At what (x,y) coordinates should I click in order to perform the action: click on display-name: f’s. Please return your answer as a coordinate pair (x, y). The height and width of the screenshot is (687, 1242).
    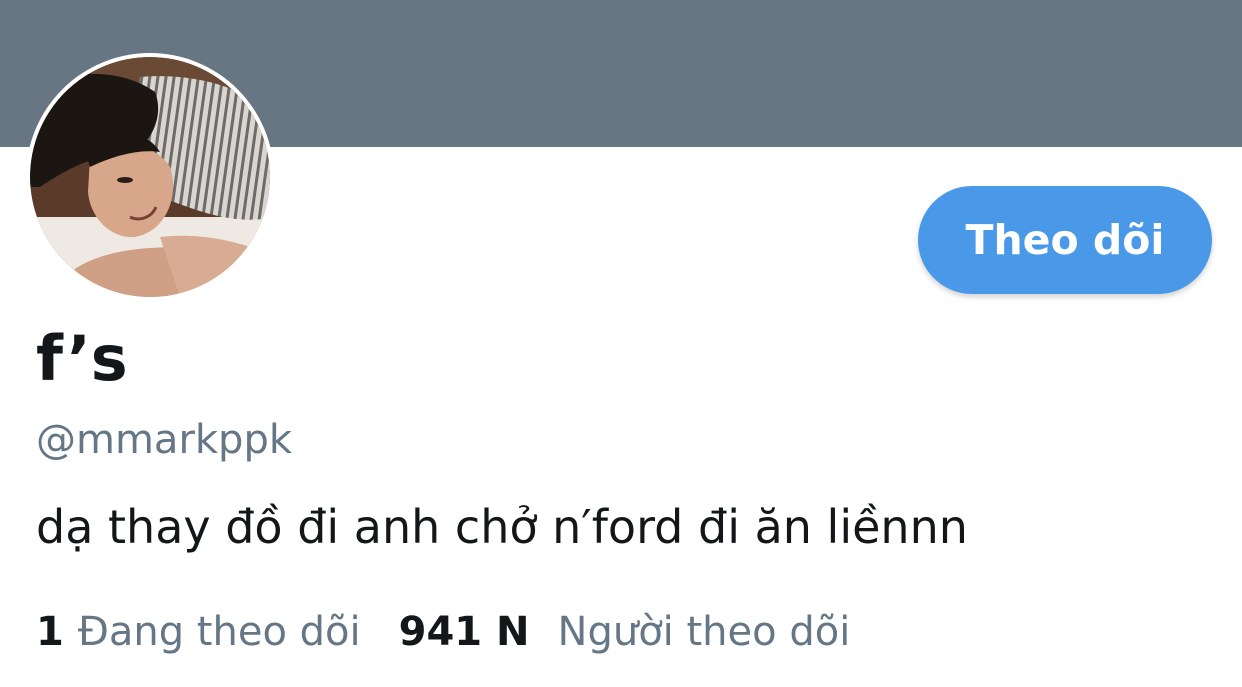
    Looking at the image, I should click on (82, 358).